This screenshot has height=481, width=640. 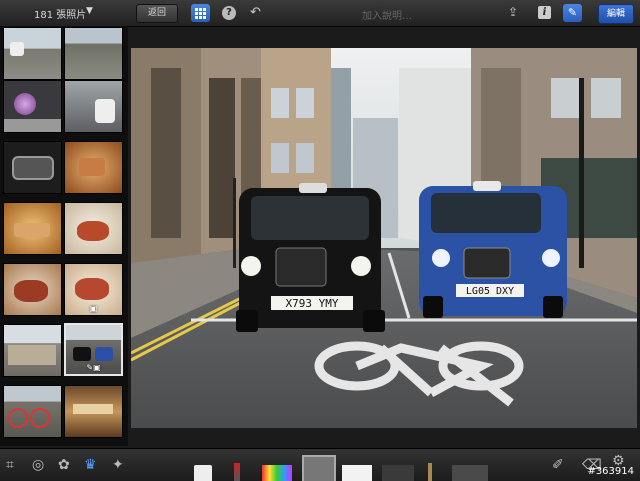 What do you see at coordinates (90, 465) in the screenshot?
I see `brushes-icon: ♛` at bounding box center [90, 465].